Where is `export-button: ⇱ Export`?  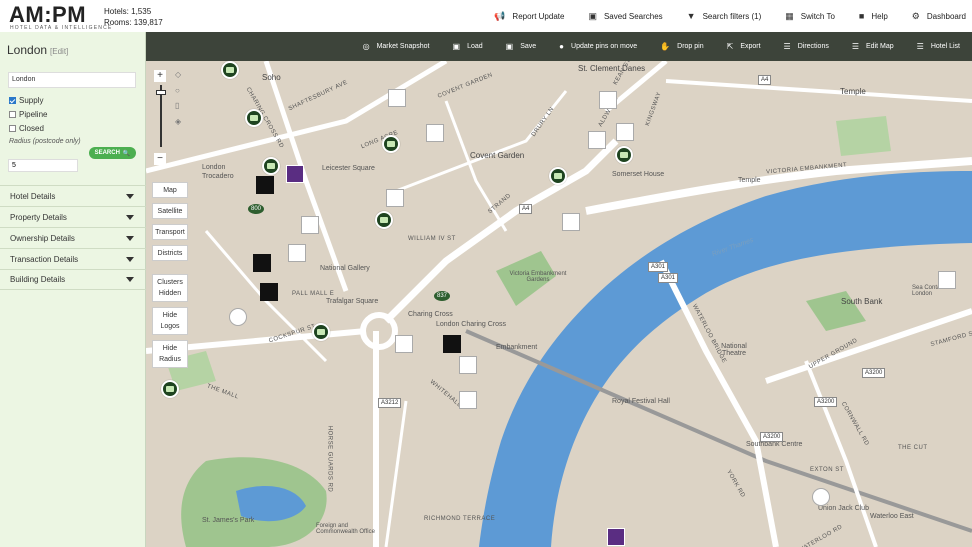 export-button: ⇱ Export is located at coordinates (744, 46).